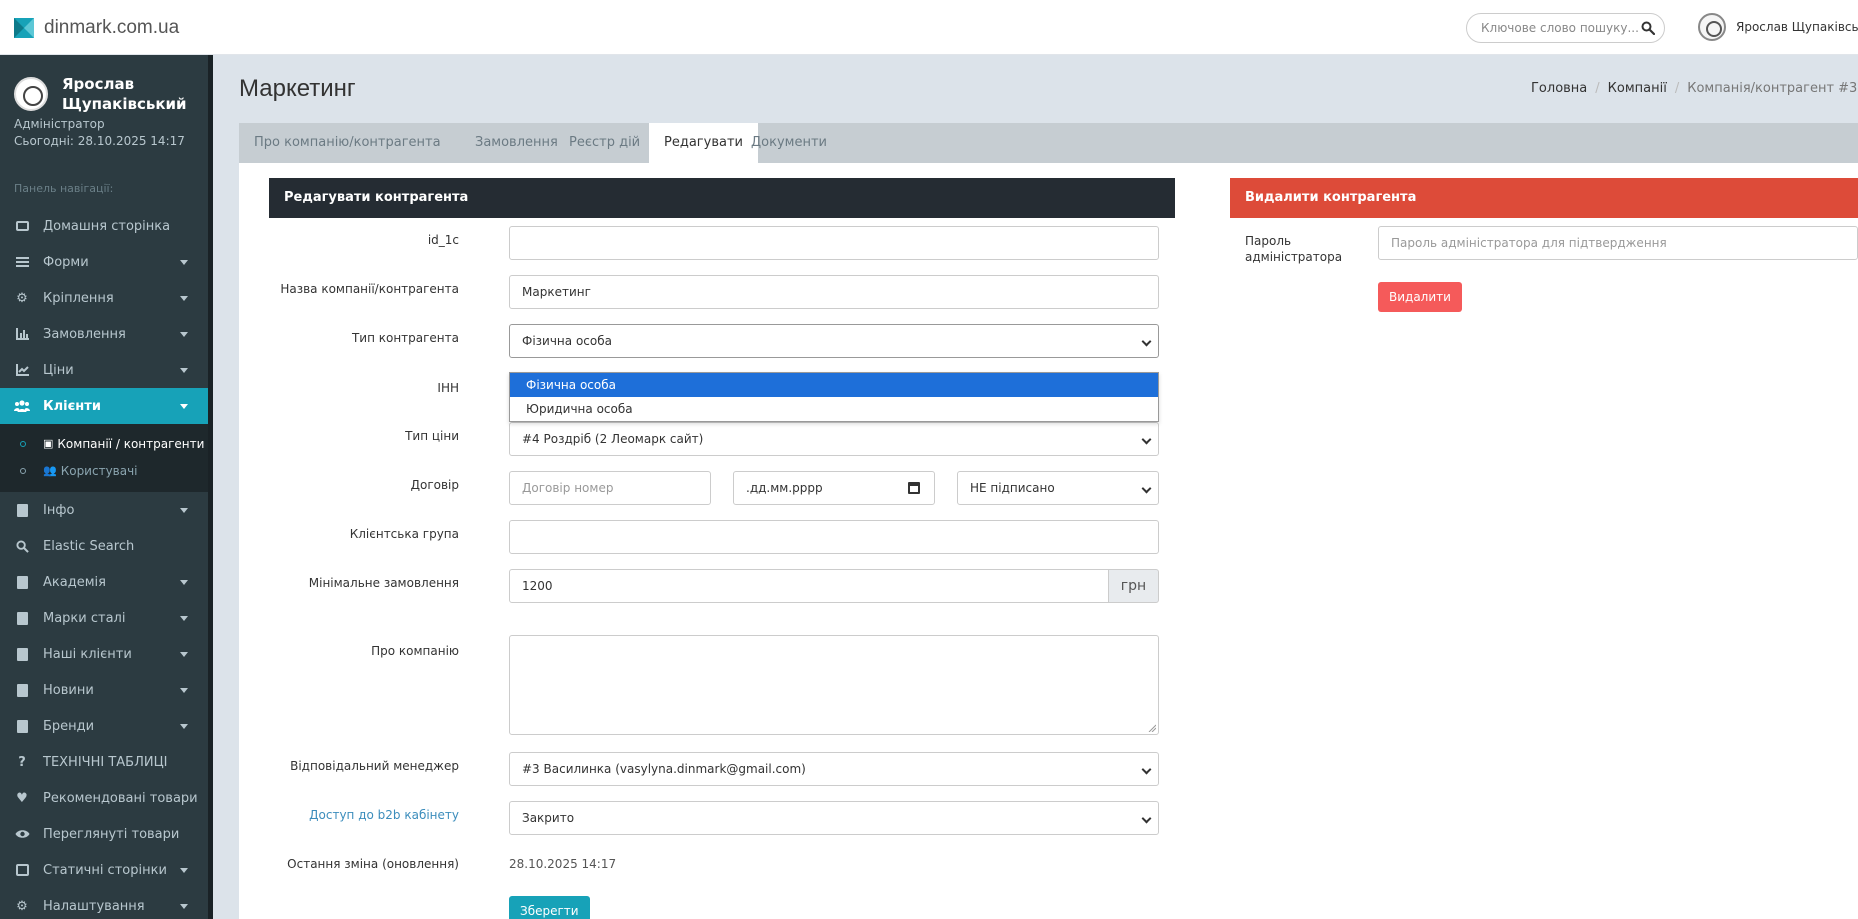 The height and width of the screenshot is (919, 1858). What do you see at coordinates (834, 488) in the screenshot?
I see `contract-date-input: .дд.мм.рррр` at bounding box center [834, 488].